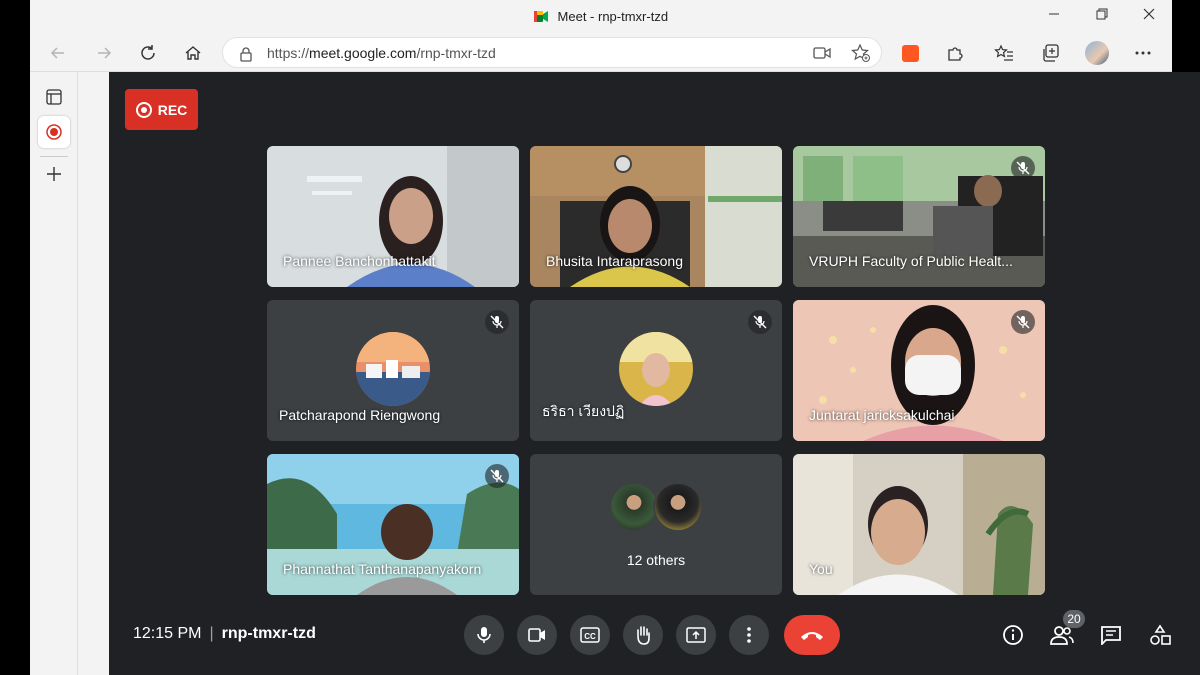  I want to click on participant-name: You, so click(821, 569).